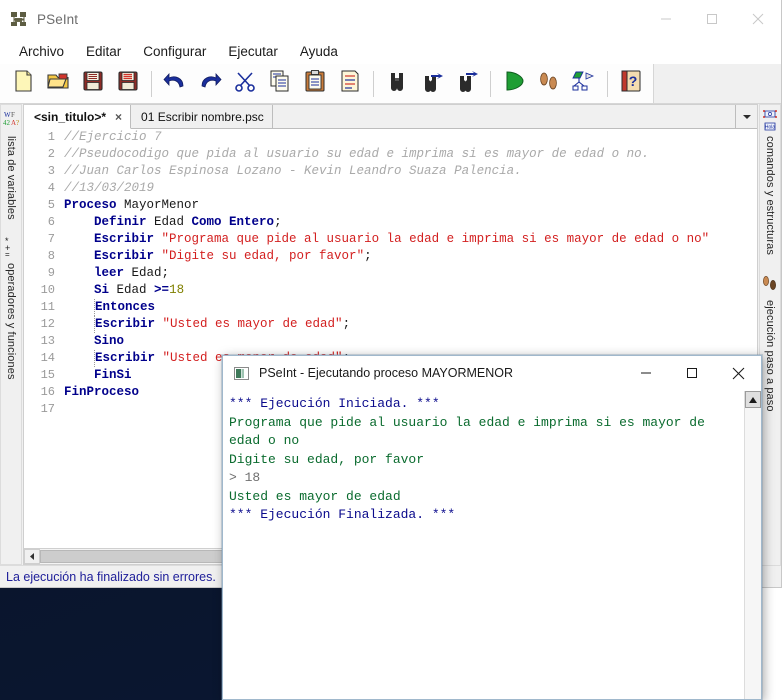  I want to click on sidebar-item-operators: * + = operadores y funciones, so click(11, 308).